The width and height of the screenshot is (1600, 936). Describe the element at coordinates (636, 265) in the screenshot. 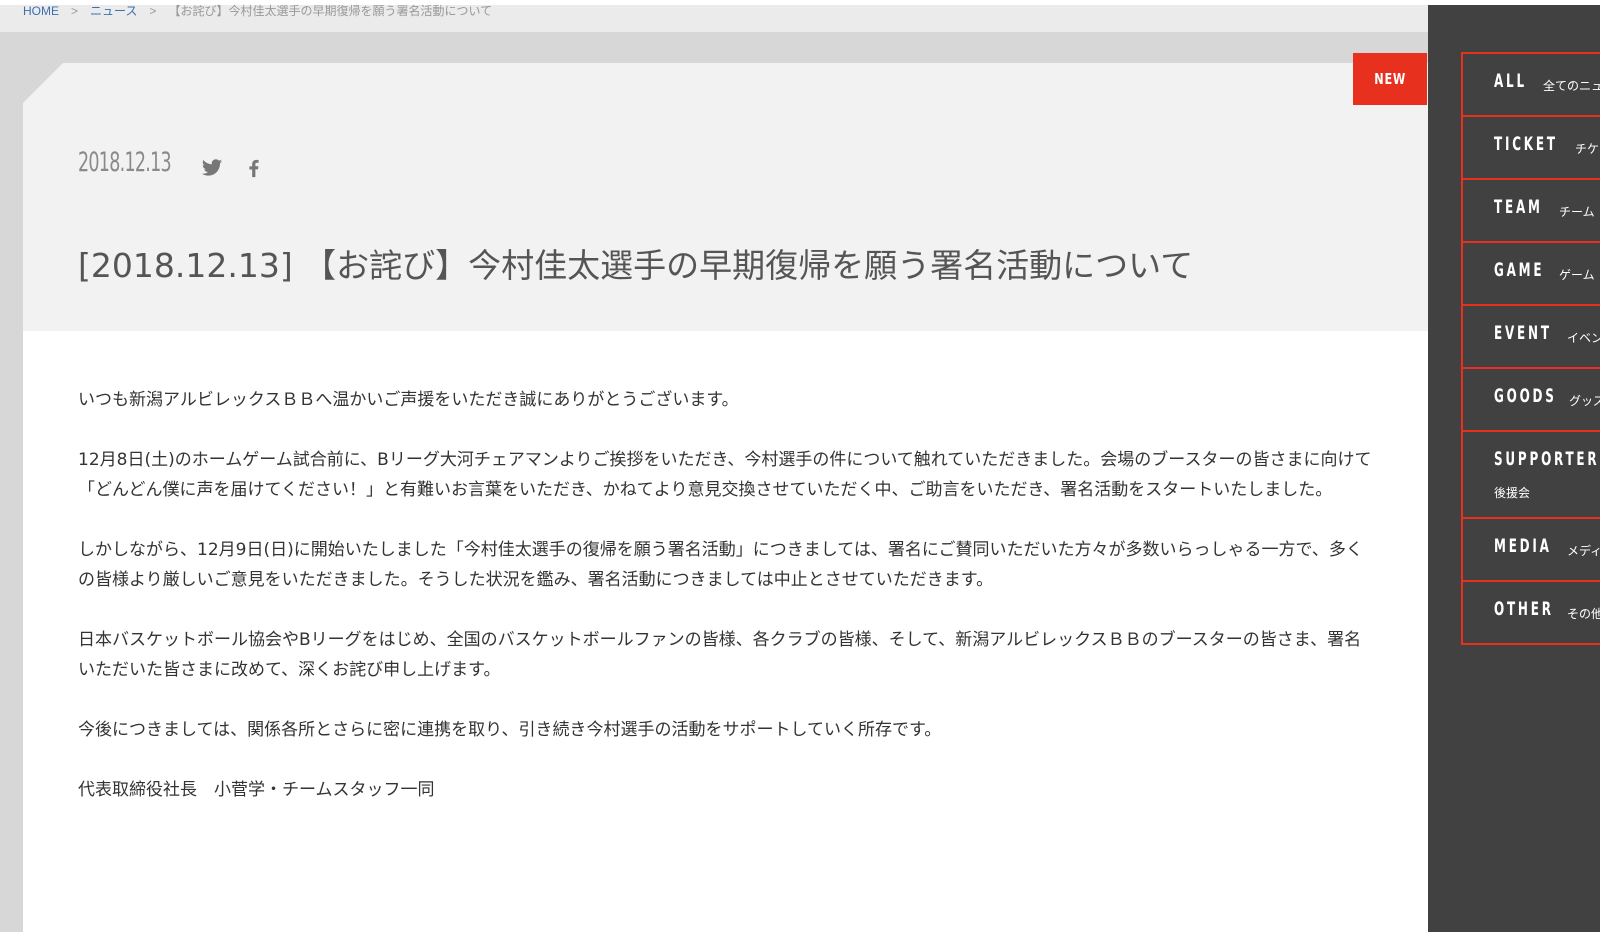

I see `article-title: [2018.12.13] 【お詫び】今村佳太選手の早期復帰を願う署名活動について` at that location.